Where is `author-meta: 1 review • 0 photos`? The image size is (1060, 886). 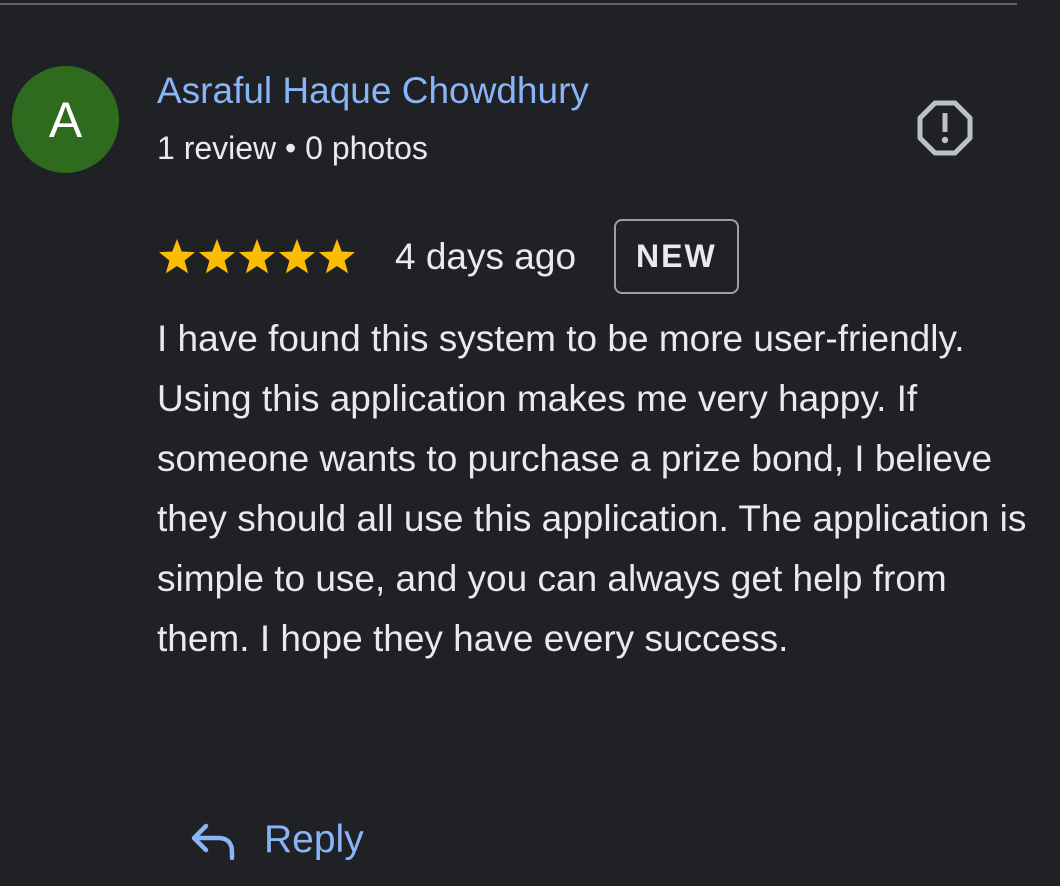 author-meta: 1 review • 0 photos is located at coordinates (292, 148).